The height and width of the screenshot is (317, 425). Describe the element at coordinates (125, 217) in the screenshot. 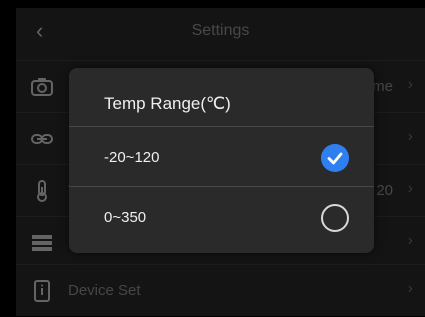

I see `option-label: 0~350` at that location.